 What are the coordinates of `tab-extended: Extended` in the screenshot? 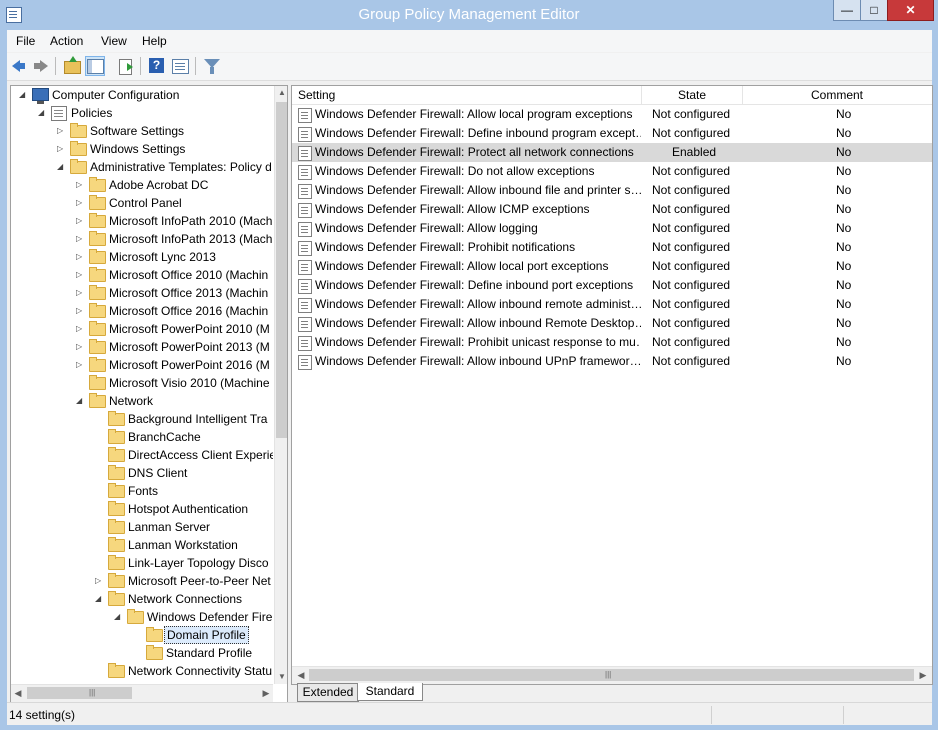 It's located at (328, 692).